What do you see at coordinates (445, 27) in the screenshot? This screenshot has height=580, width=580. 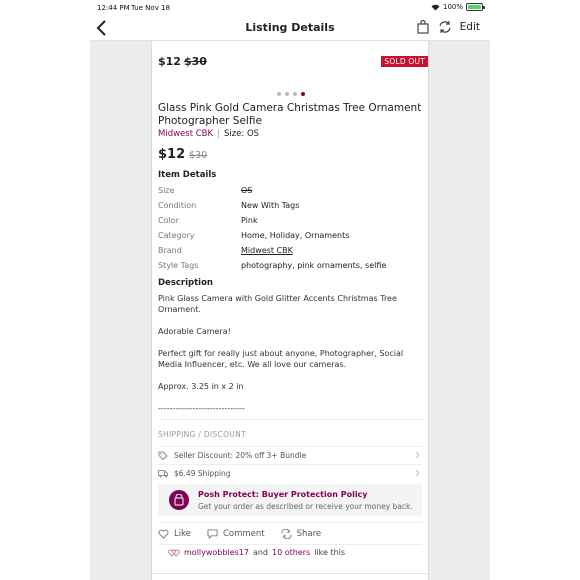 I see `share-arrows-icon` at bounding box center [445, 27].